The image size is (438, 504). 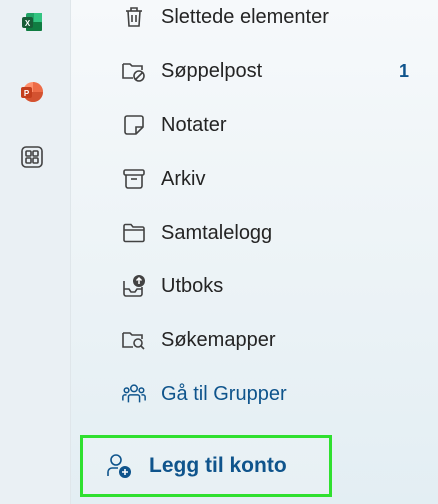 I want to click on go-to-groups-link: Gå til Grupper, so click(x=279, y=394).